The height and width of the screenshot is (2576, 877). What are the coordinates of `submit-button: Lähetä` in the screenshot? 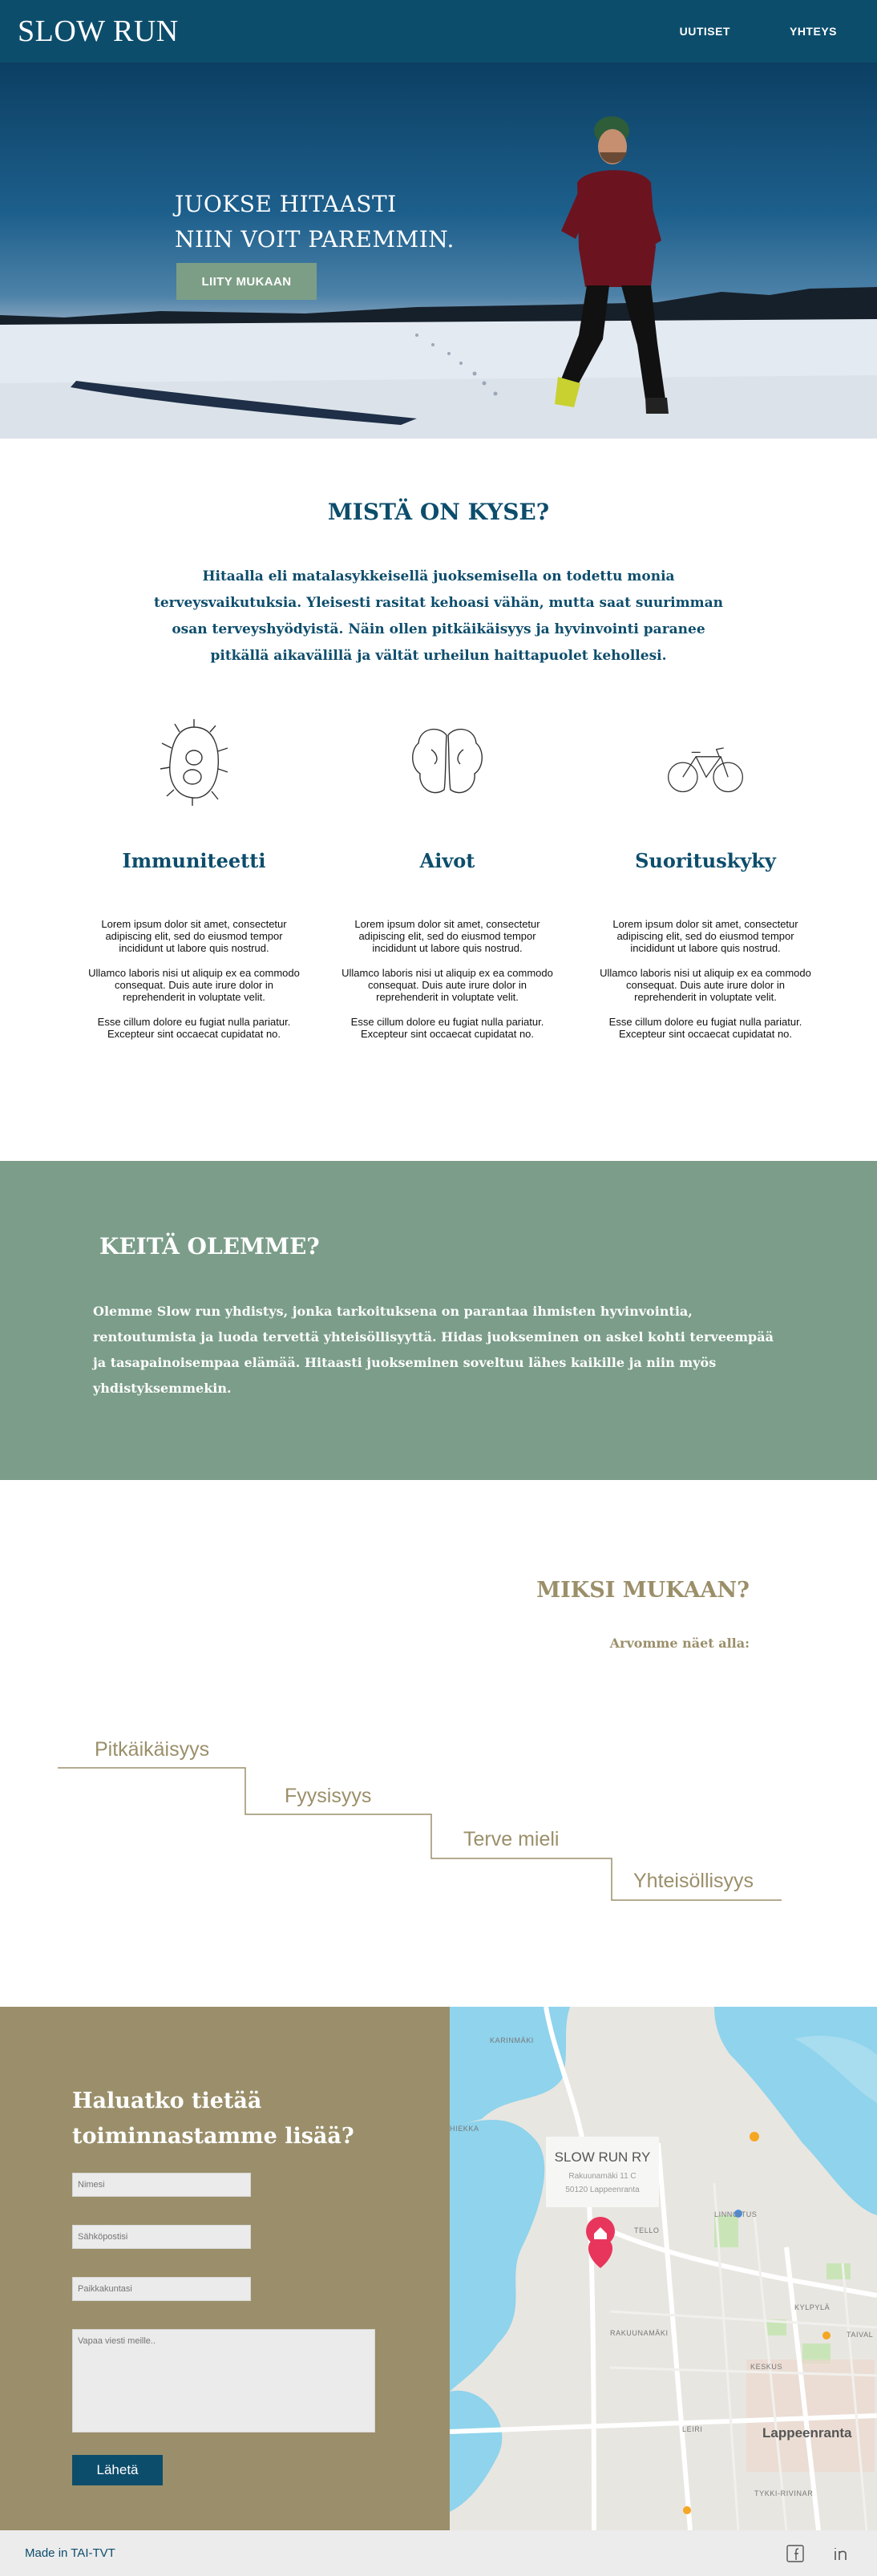 It's located at (118, 2470).